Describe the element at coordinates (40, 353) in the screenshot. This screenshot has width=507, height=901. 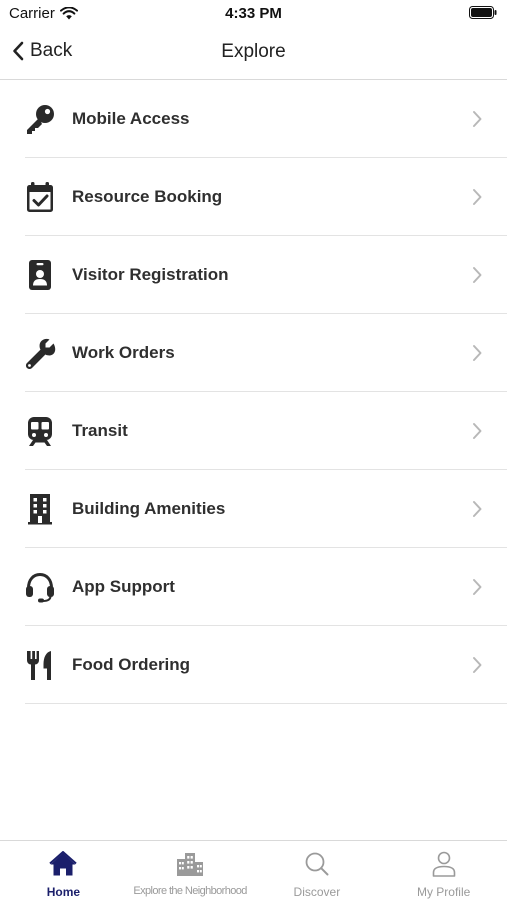
I see `wrench-icon` at that location.